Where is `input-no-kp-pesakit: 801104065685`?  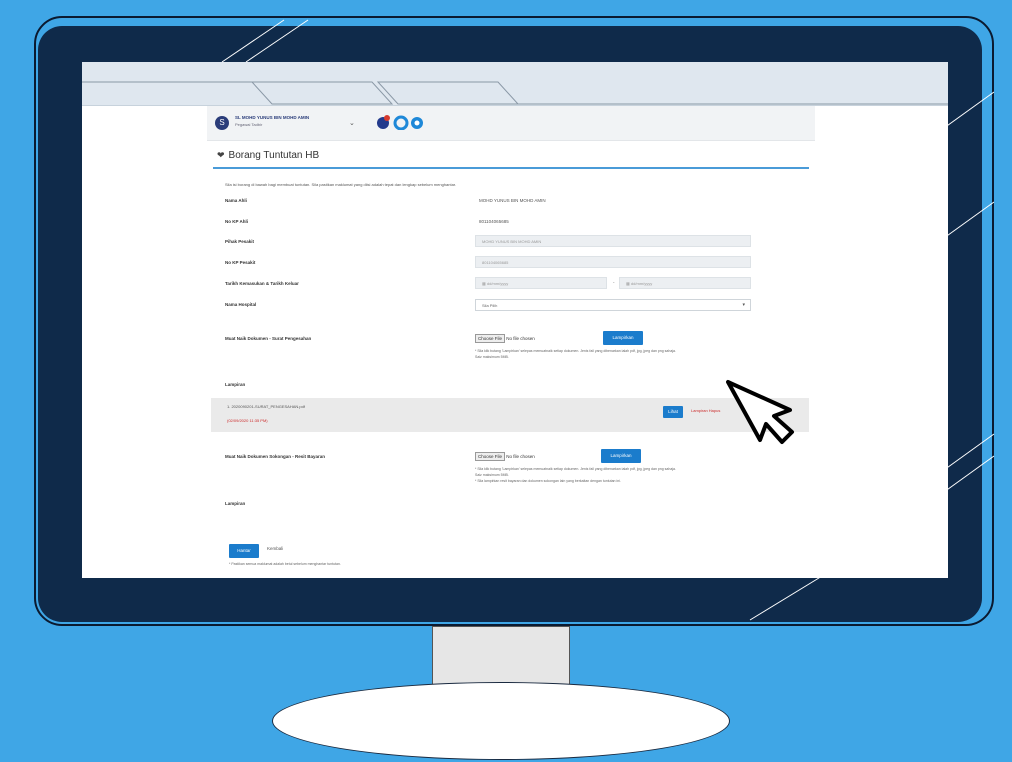 input-no-kp-pesakit: 801104065685 is located at coordinates (613, 262).